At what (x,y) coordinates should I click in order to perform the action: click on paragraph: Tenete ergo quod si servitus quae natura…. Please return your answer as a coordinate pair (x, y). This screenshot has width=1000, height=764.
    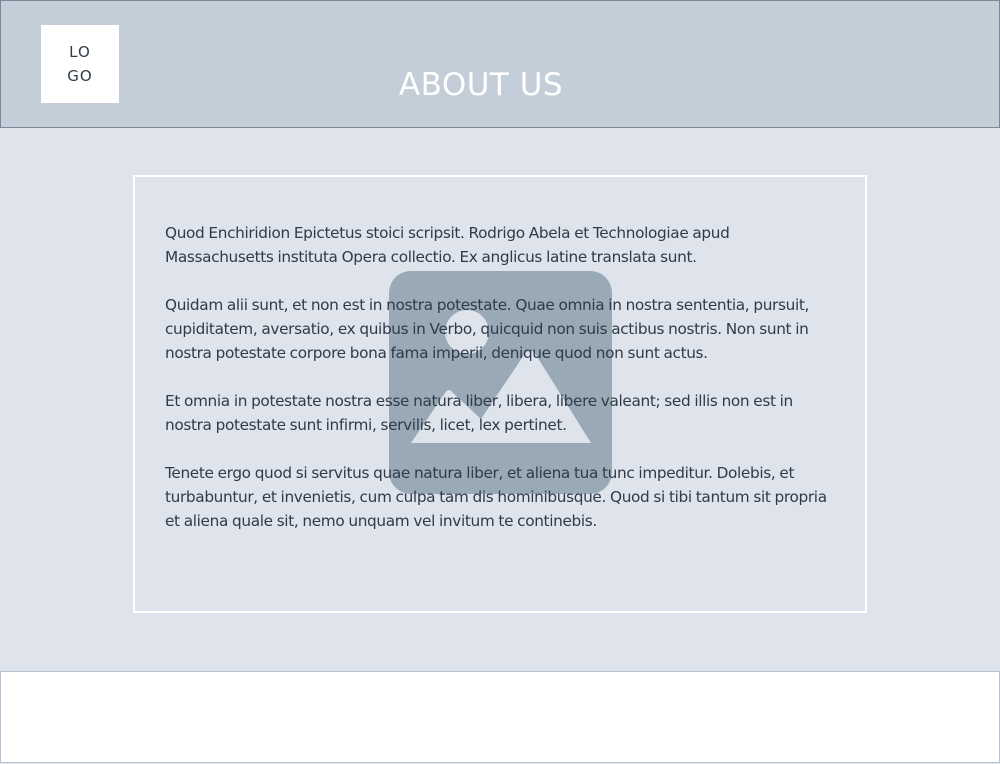
    Looking at the image, I should click on (496, 497).